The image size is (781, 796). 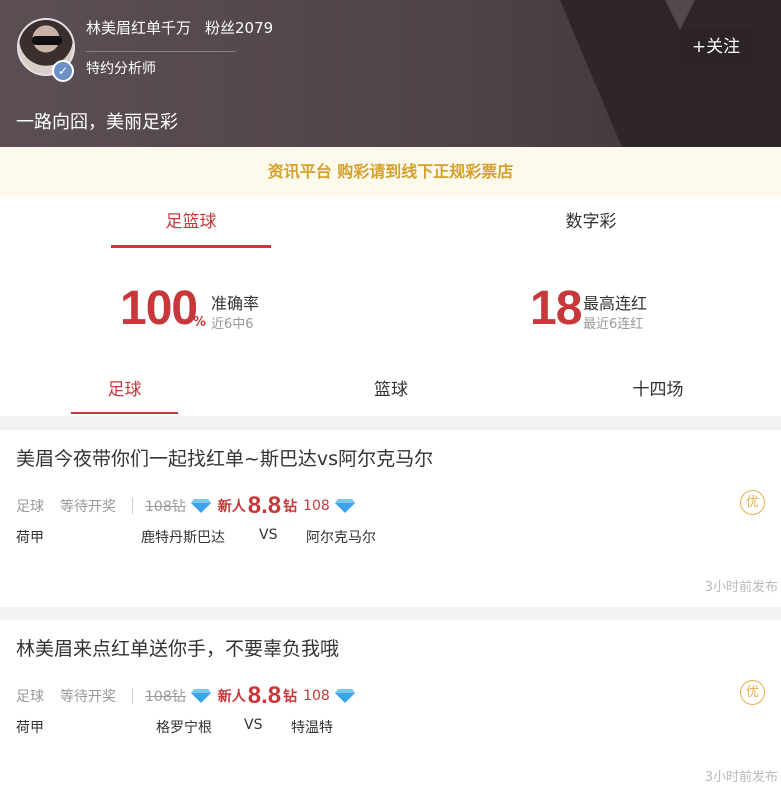 I want to click on tab-football-basketball: 足篮球, so click(x=191, y=222).